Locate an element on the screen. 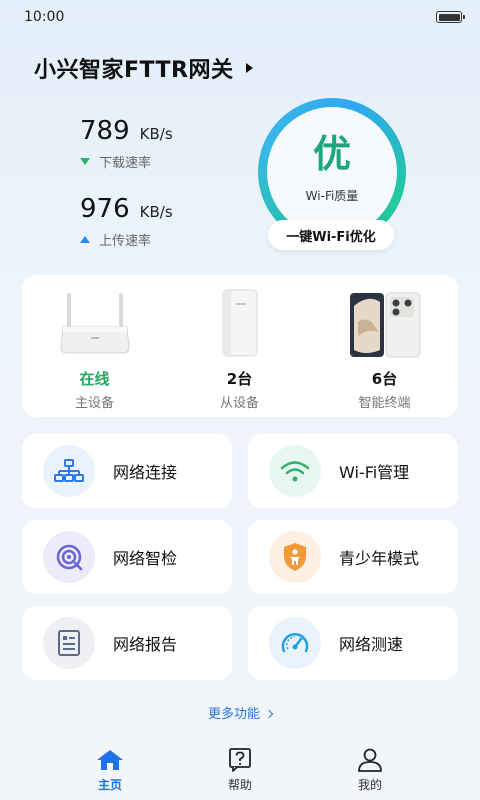 This screenshot has height=800, width=480. phone-icon is located at coordinates (384, 325).